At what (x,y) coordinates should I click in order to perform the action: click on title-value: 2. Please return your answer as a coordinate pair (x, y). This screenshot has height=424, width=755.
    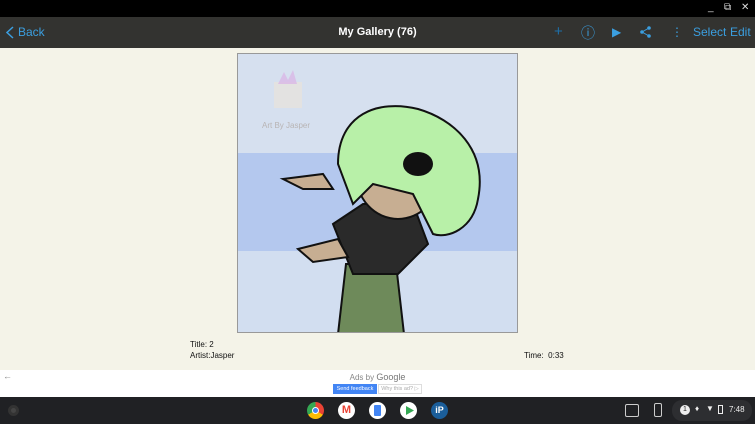
    Looking at the image, I should click on (211, 344).